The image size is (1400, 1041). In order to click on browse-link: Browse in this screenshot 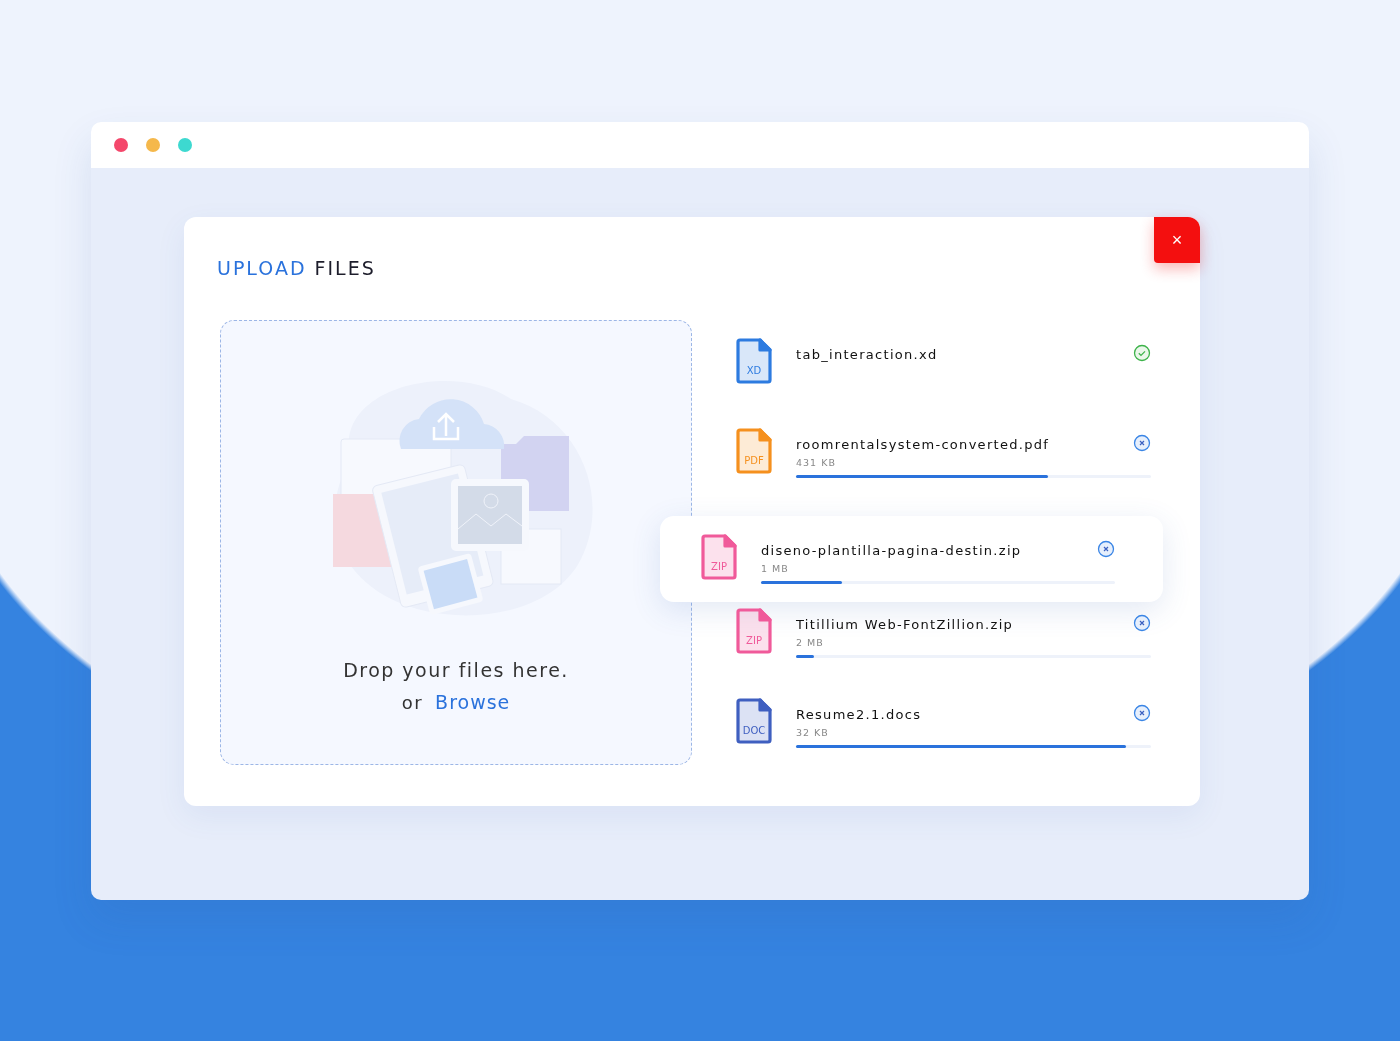, I will do `click(473, 702)`.